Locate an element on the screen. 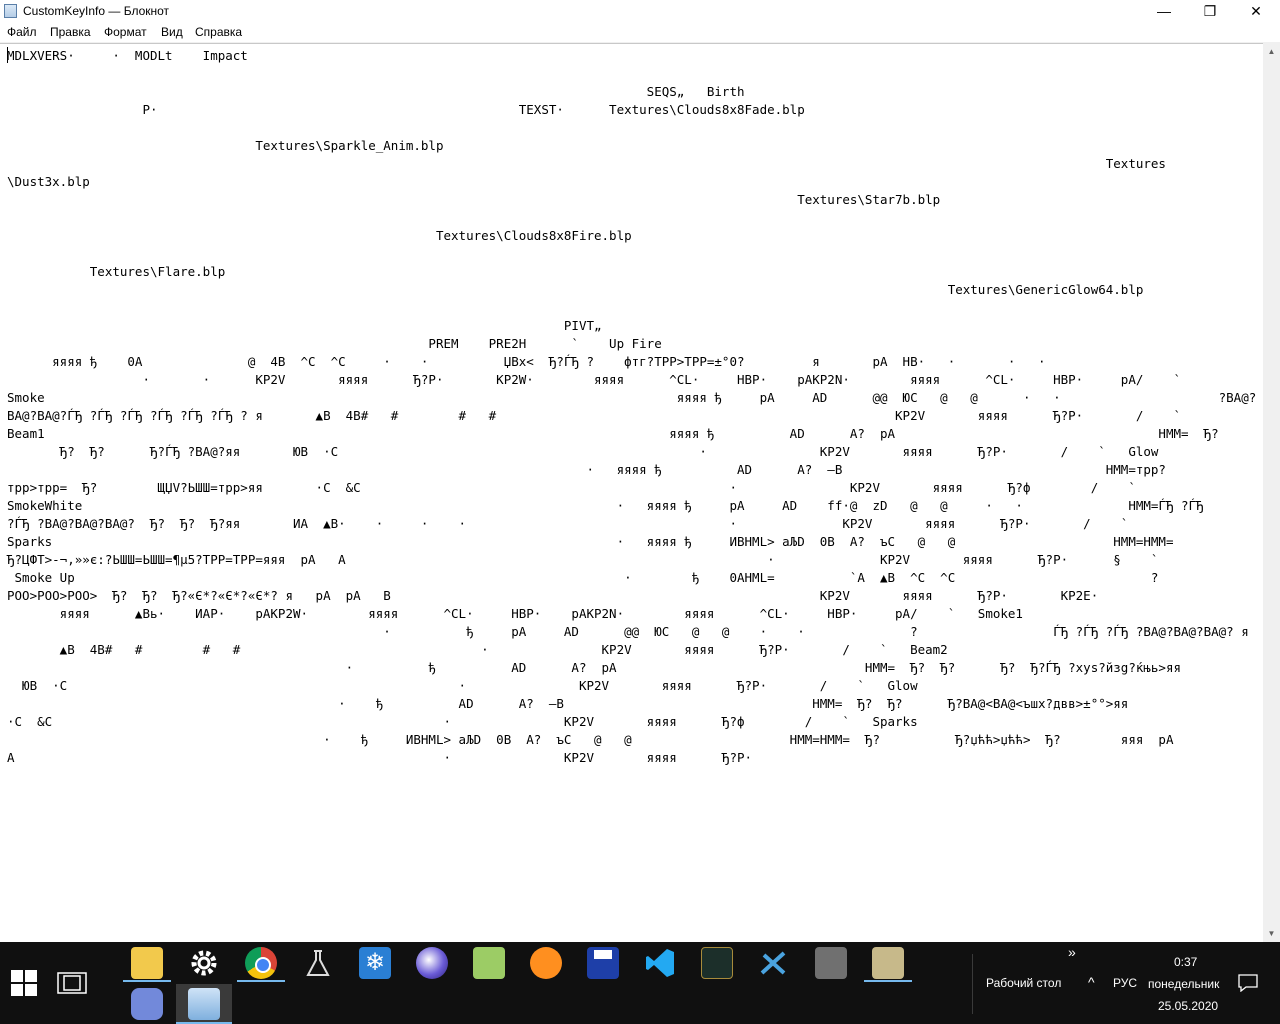 This screenshot has height=1024, width=1280. chrome-browser-icon is located at coordinates (261, 963).